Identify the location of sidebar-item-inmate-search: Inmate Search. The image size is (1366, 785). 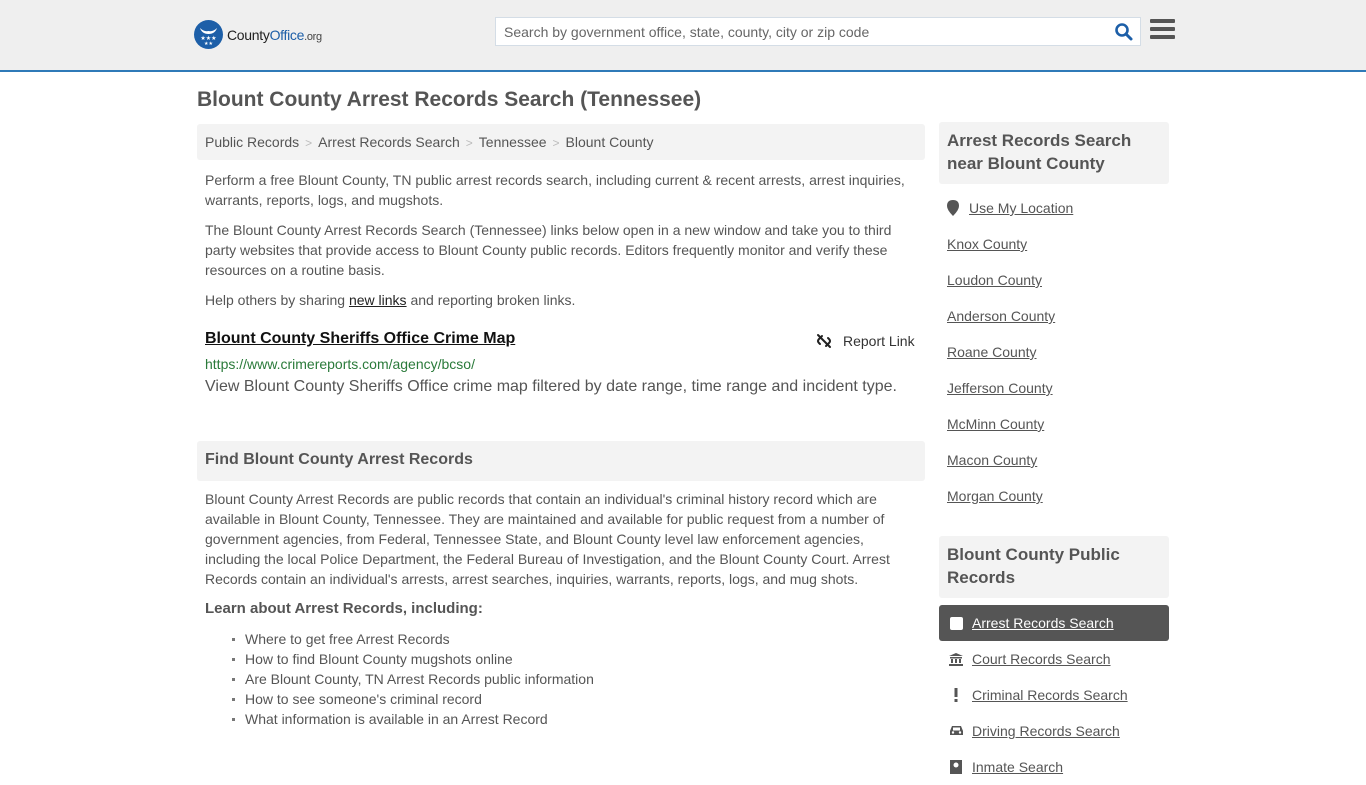
(1054, 767).